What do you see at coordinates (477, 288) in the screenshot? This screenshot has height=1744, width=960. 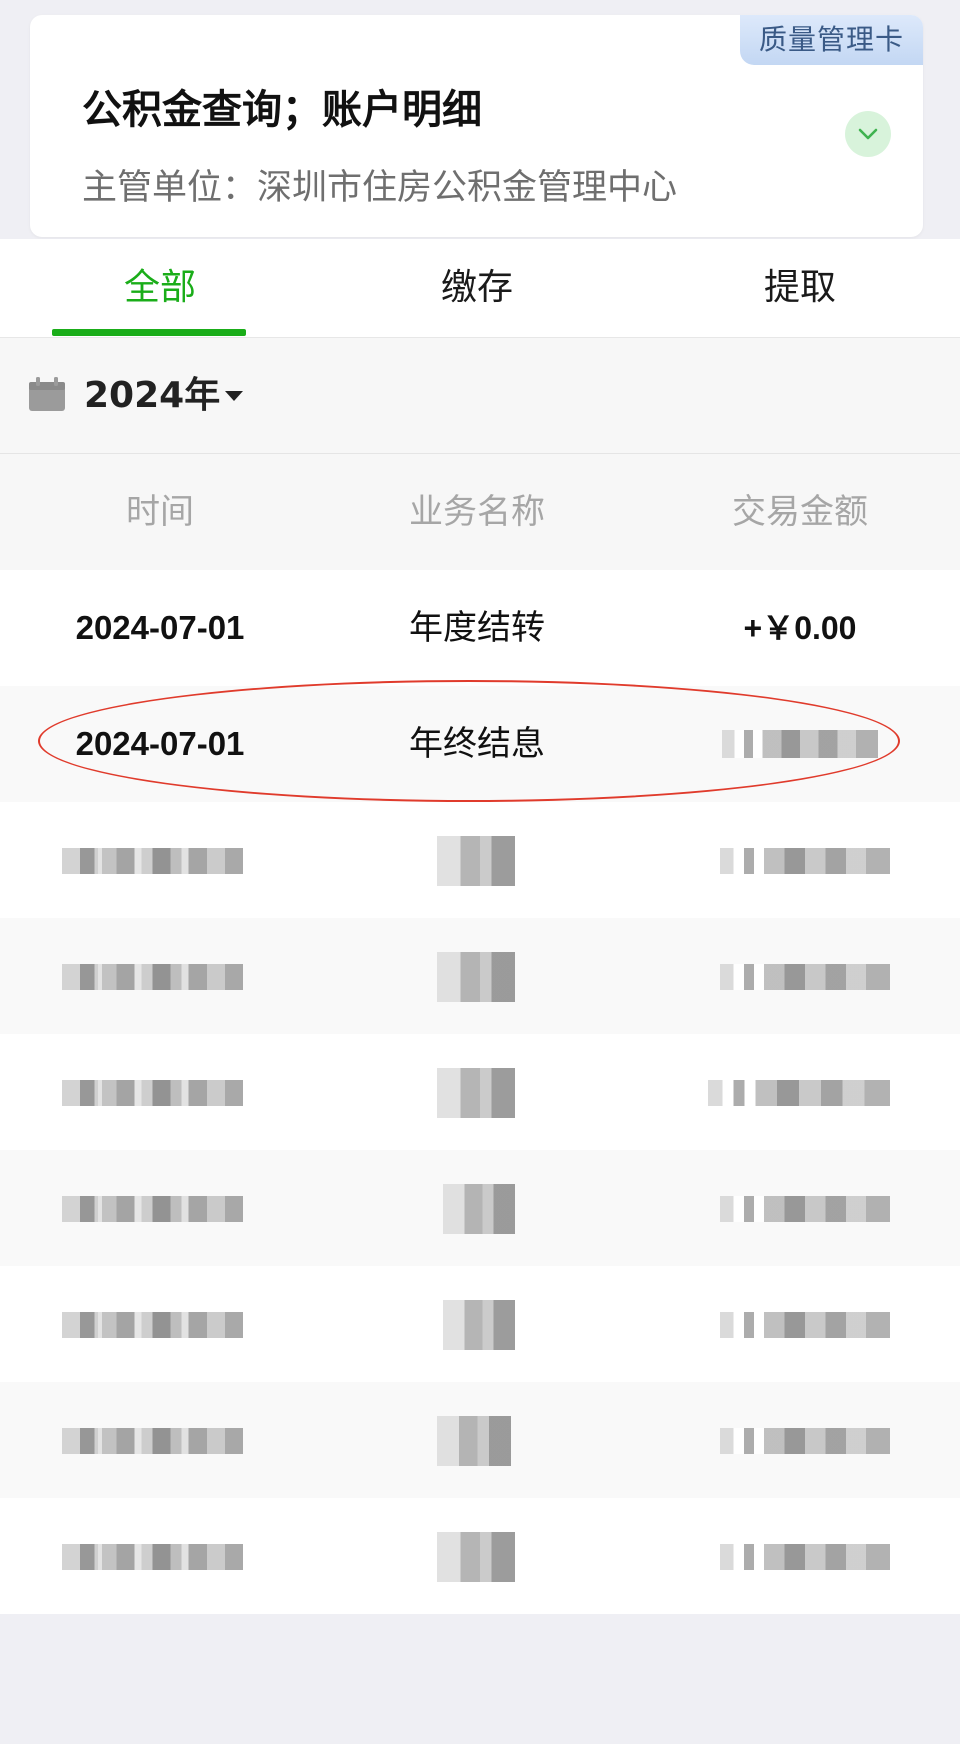 I see `tab-deposit: 缴存` at bounding box center [477, 288].